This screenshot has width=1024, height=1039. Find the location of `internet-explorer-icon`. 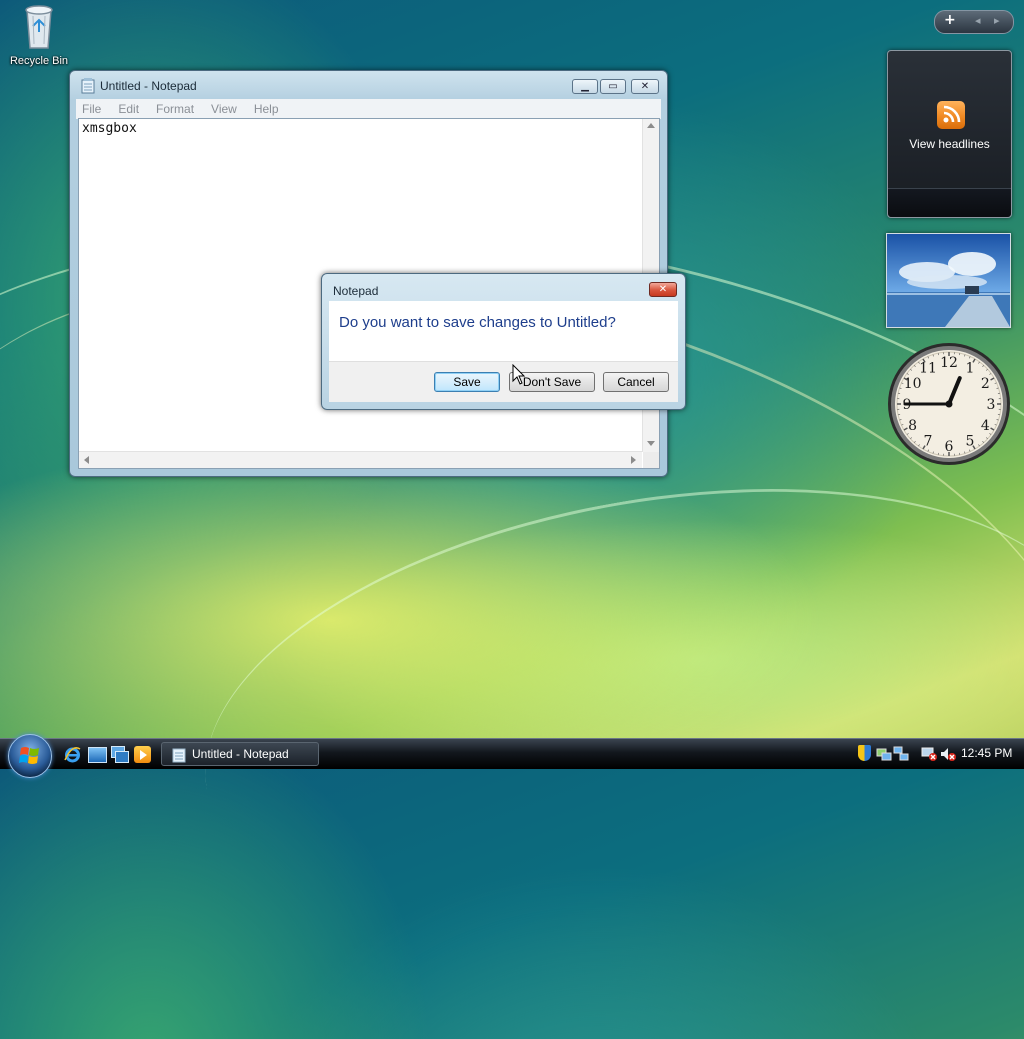

internet-explorer-icon is located at coordinates (72, 754).